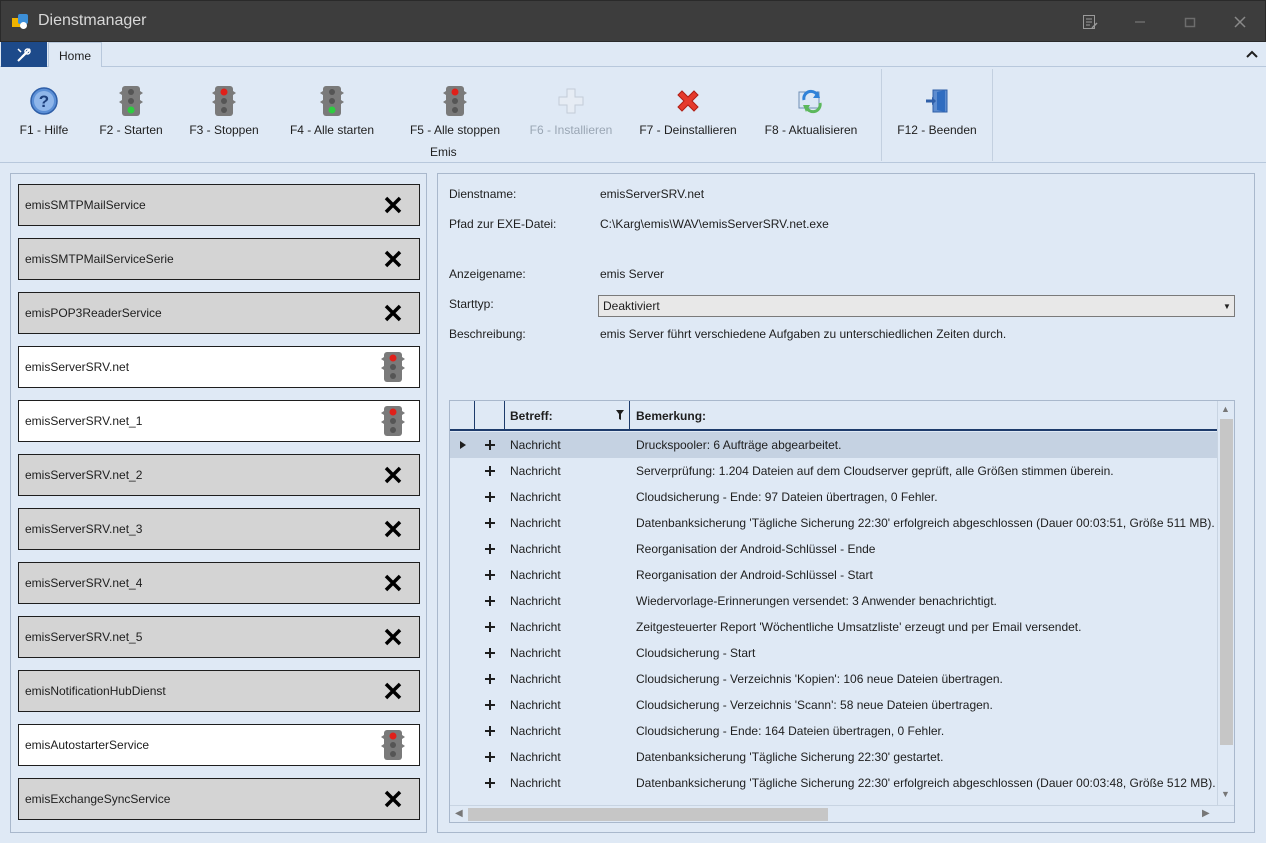 This screenshot has height=843, width=1266. Describe the element at coordinates (98, 799) in the screenshot. I see `service-name: emisExchangeSyncService` at that location.